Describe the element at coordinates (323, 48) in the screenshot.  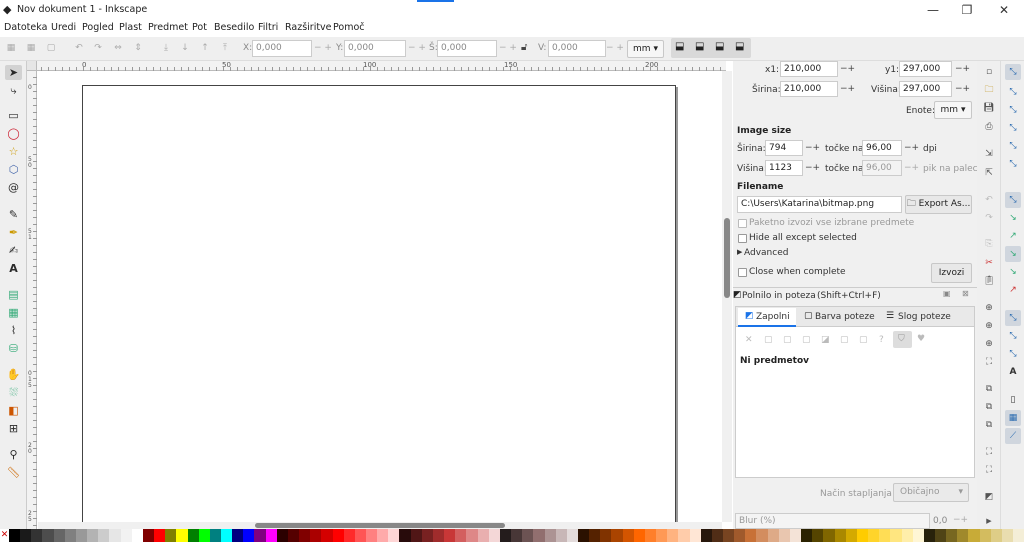
I see `x-stepper: − +` at that location.